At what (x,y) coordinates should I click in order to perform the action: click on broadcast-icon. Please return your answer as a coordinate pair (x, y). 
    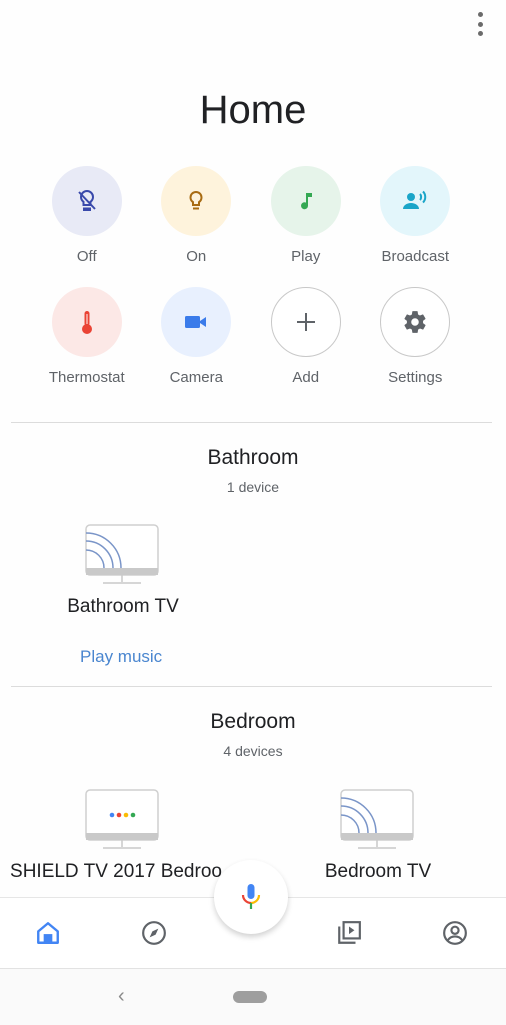
    Looking at the image, I should click on (415, 199).